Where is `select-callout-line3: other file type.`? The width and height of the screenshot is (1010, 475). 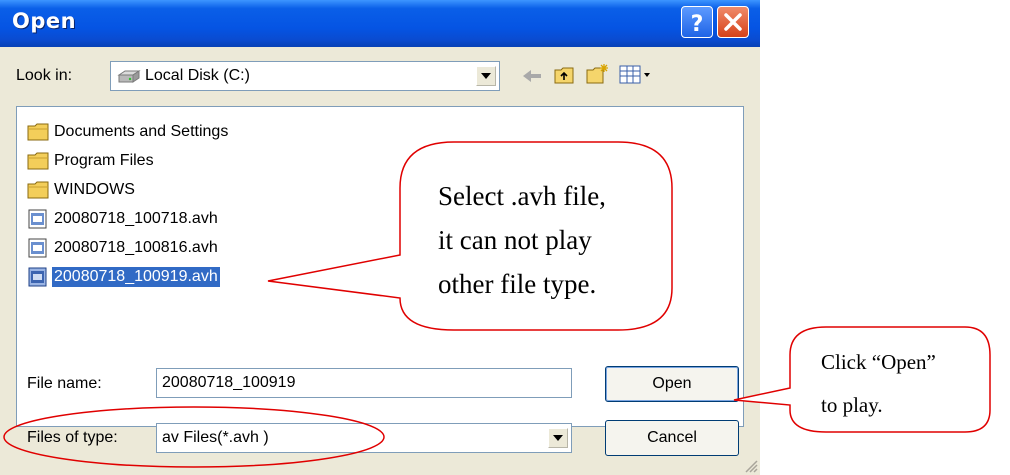
select-callout-line3: other file type. is located at coordinates (517, 284).